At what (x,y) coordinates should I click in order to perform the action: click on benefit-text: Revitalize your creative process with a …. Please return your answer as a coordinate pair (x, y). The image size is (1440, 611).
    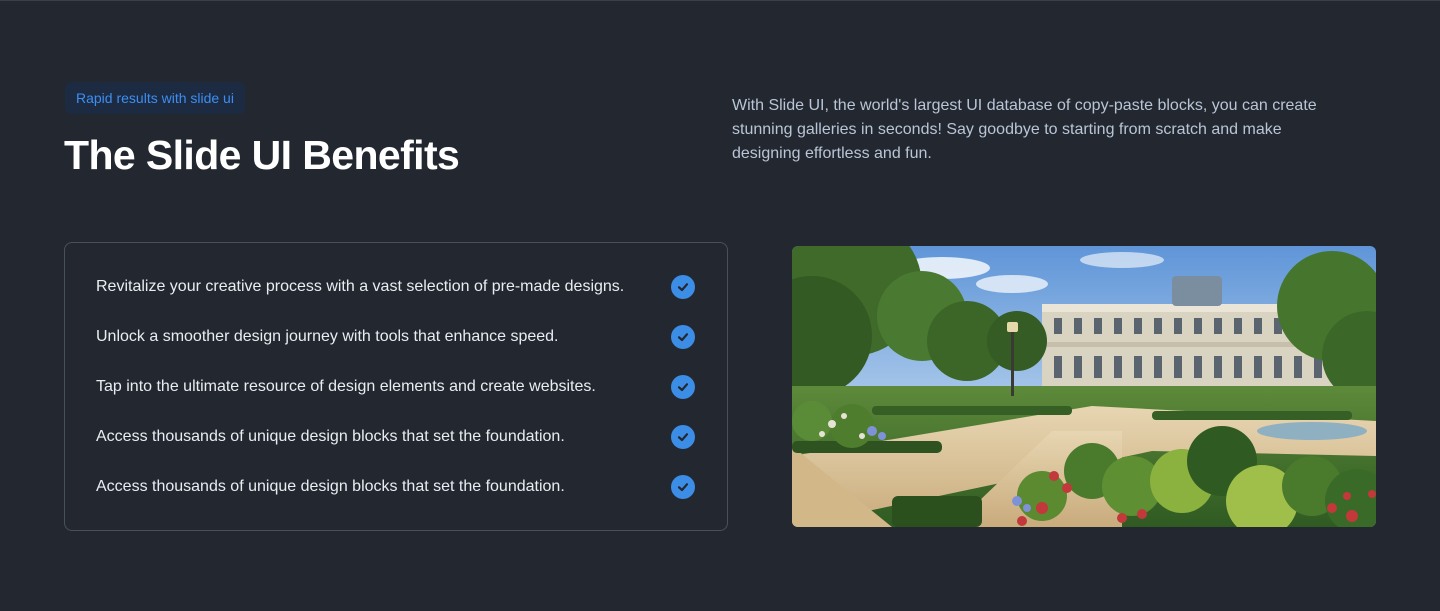
    Looking at the image, I should click on (360, 286).